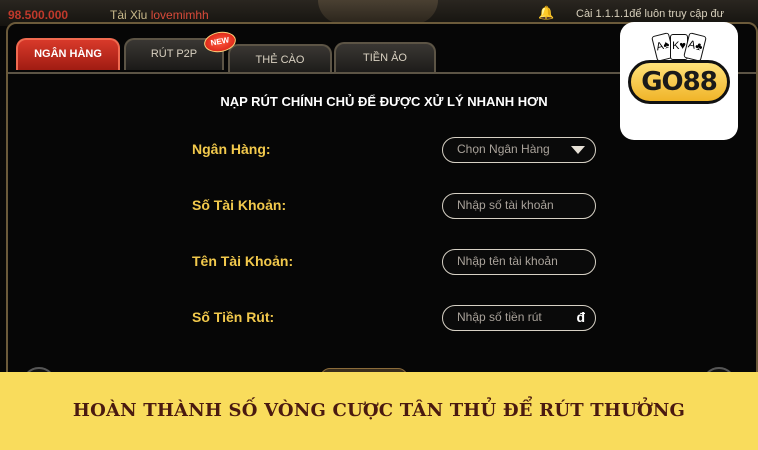 The height and width of the screenshot is (450, 758). I want to click on tab-bank: NGÂN HÀNG, so click(68, 54).